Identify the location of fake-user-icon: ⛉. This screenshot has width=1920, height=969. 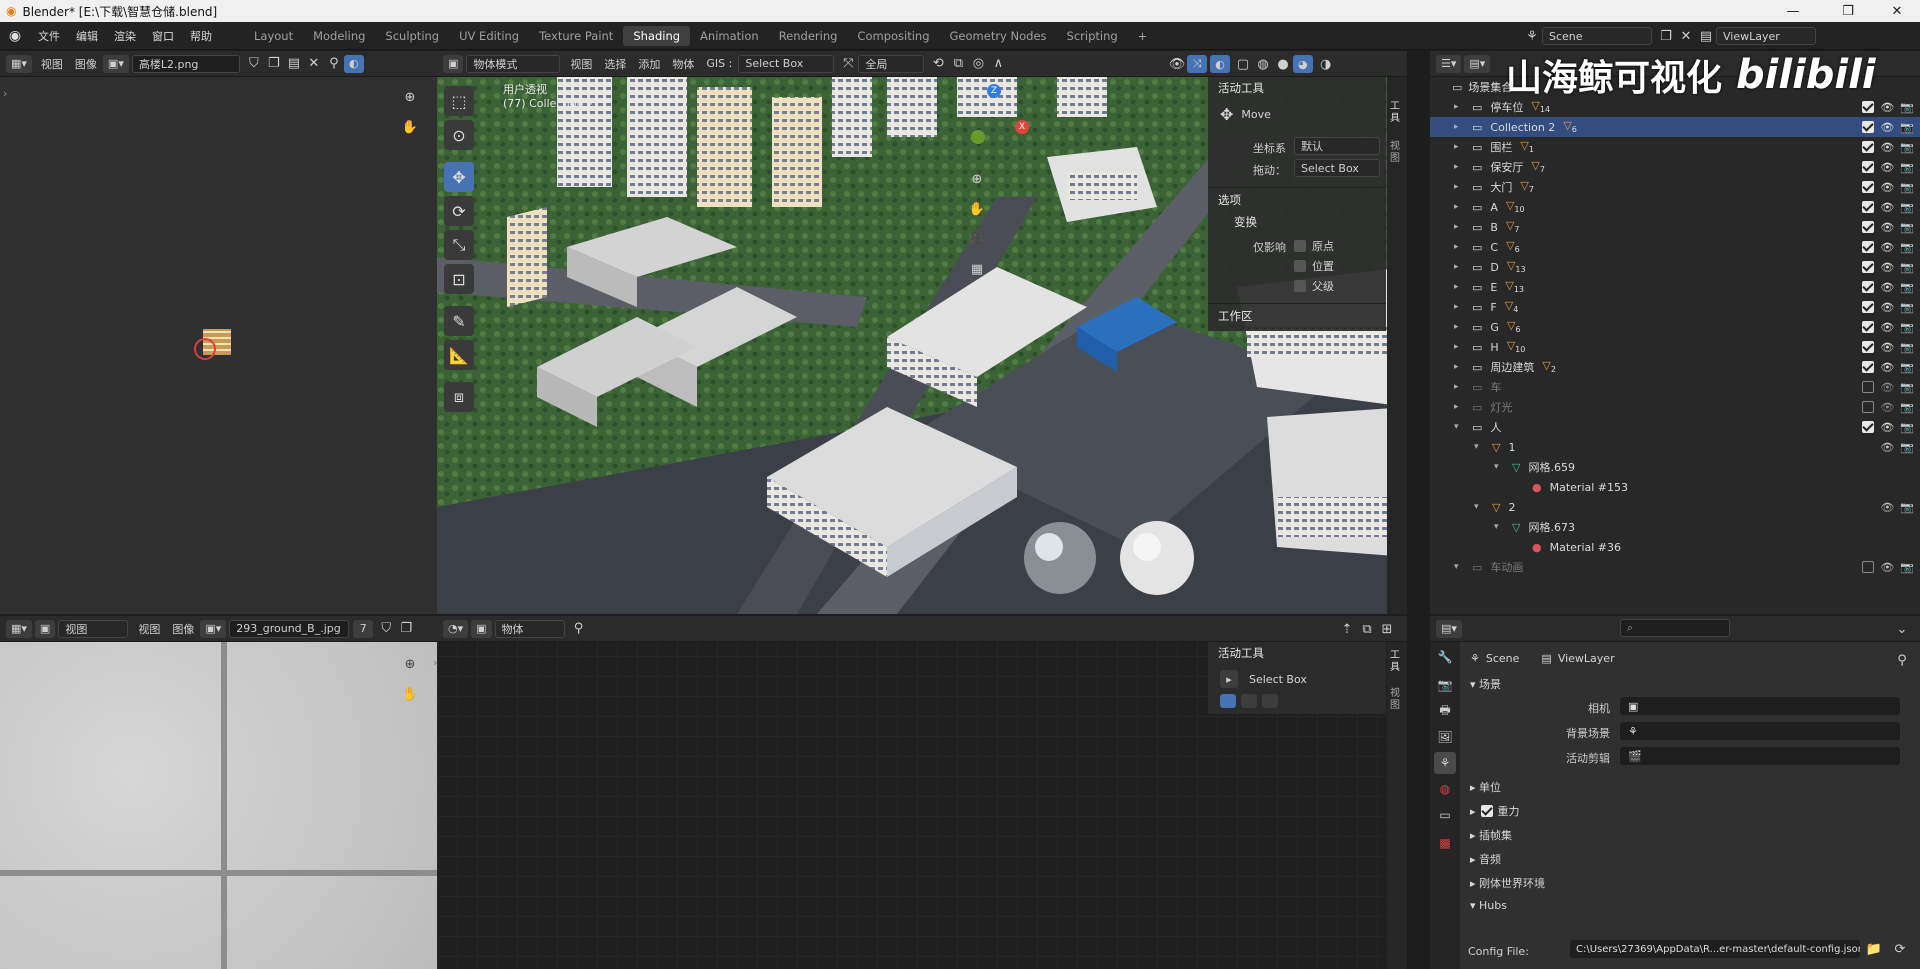
(254, 64).